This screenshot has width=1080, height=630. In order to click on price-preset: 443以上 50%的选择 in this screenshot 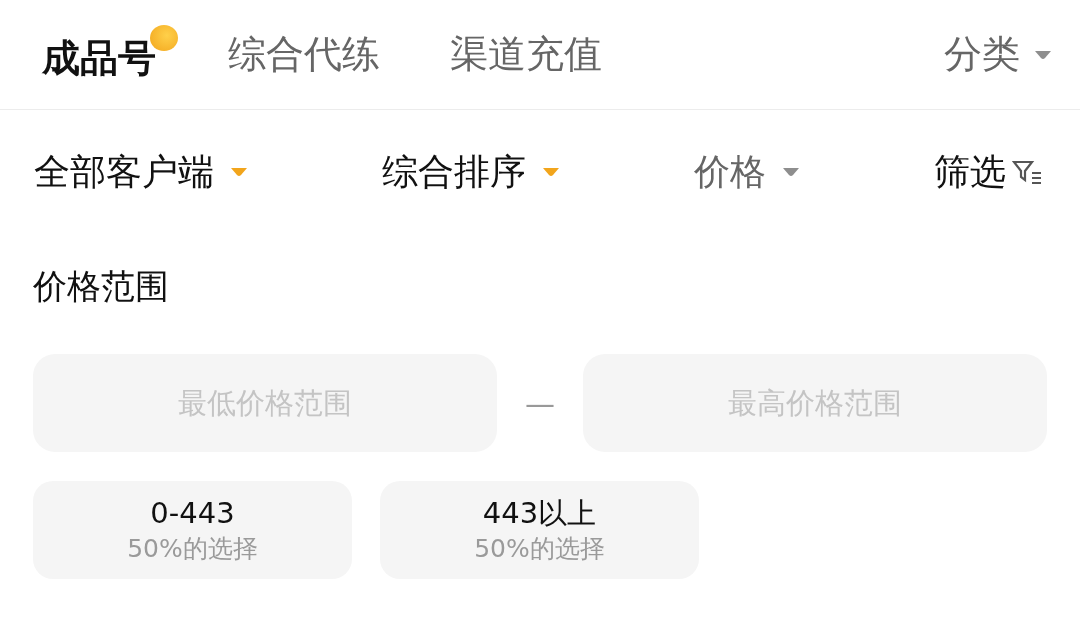, I will do `click(539, 530)`.